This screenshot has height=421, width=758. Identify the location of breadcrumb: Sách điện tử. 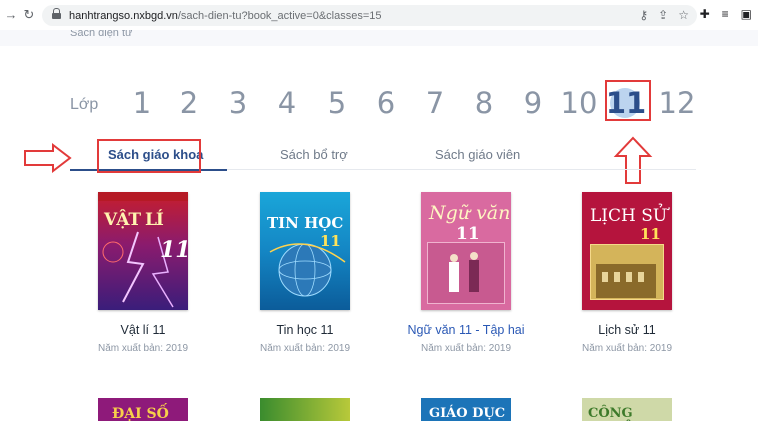
(101, 34).